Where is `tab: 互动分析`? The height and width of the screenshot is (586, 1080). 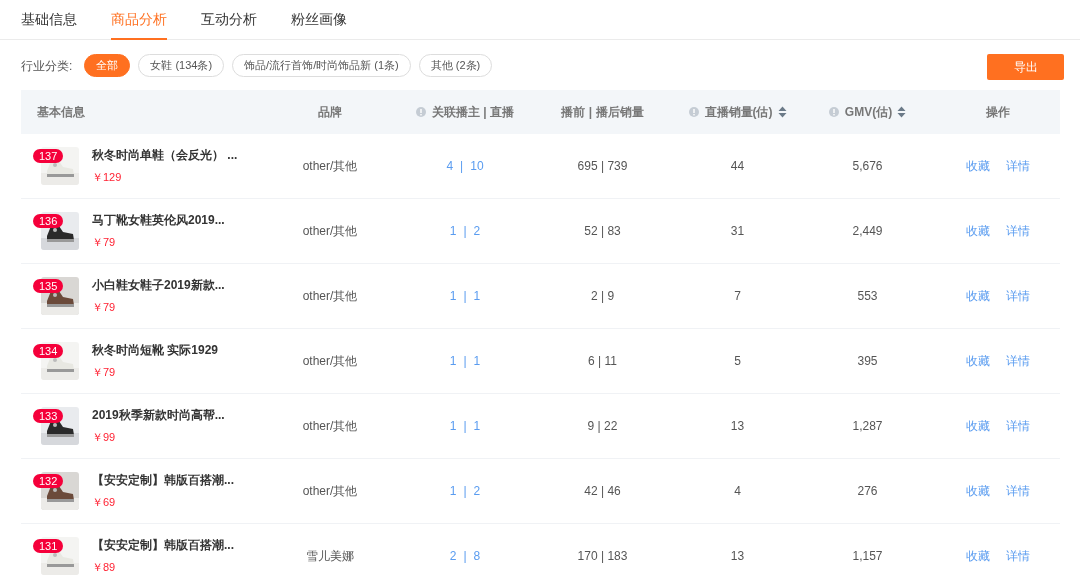
tab: 互动分析 is located at coordinates (229, 20).